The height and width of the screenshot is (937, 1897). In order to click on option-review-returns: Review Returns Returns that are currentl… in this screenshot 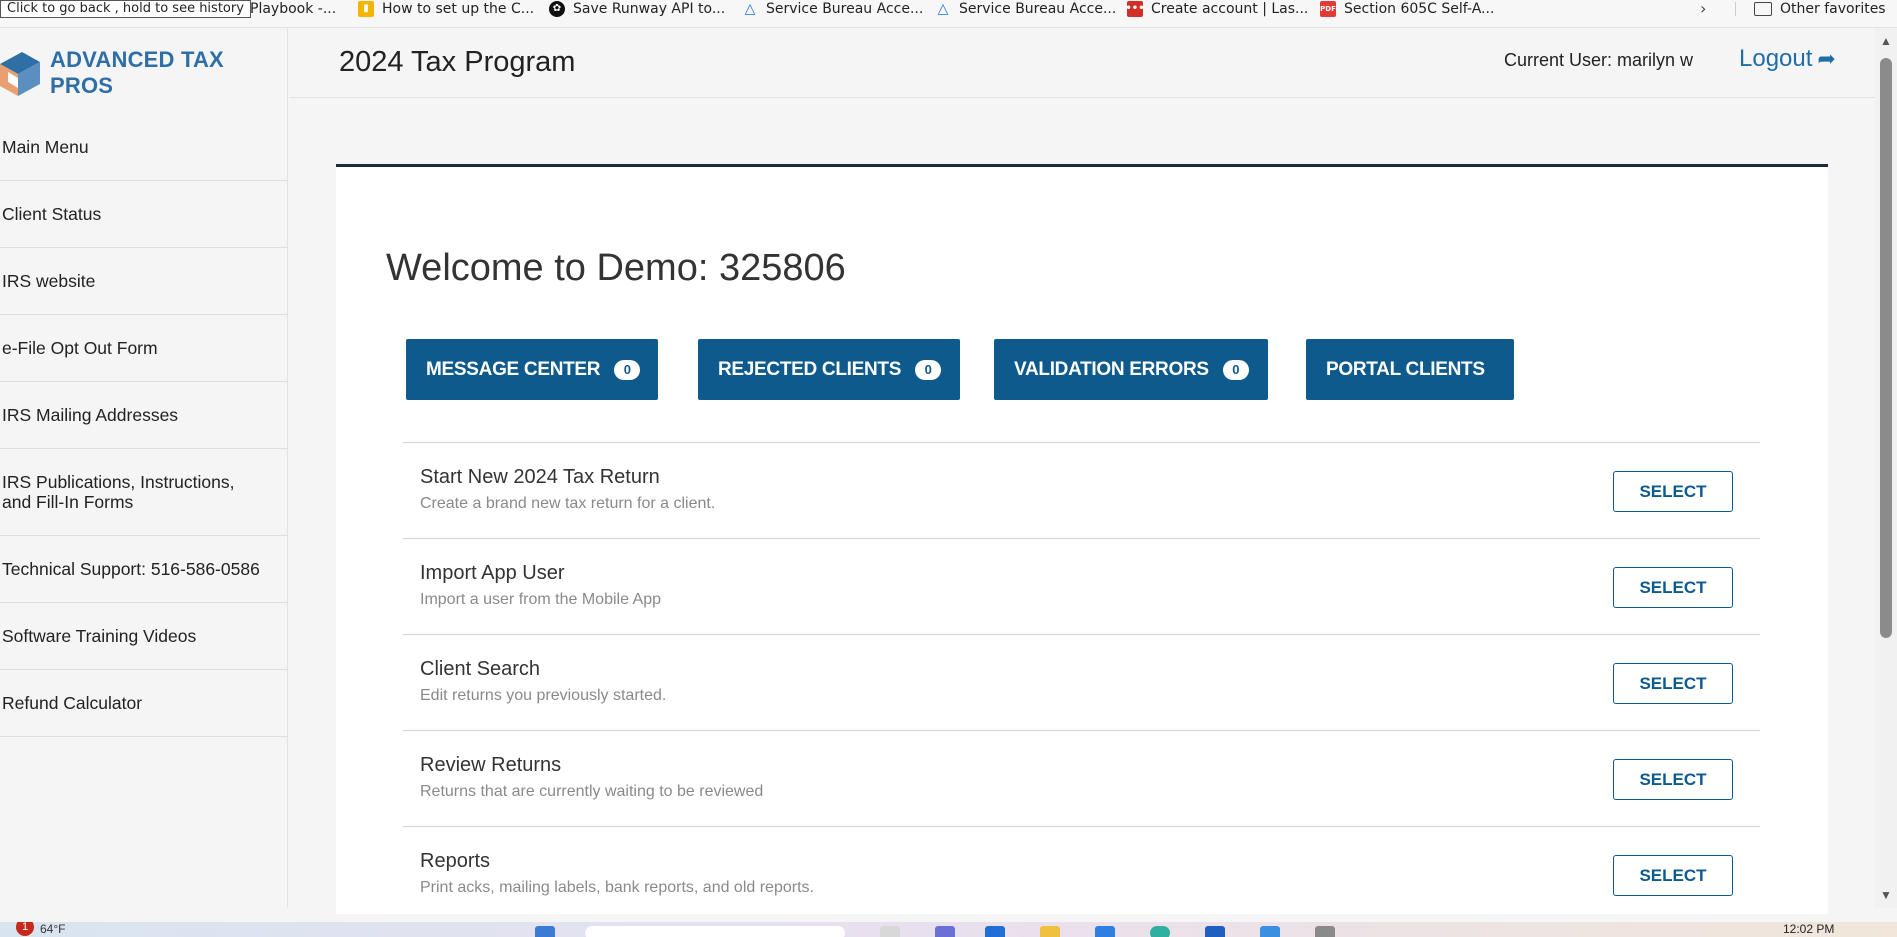, I will do `click(1081, 778)`.